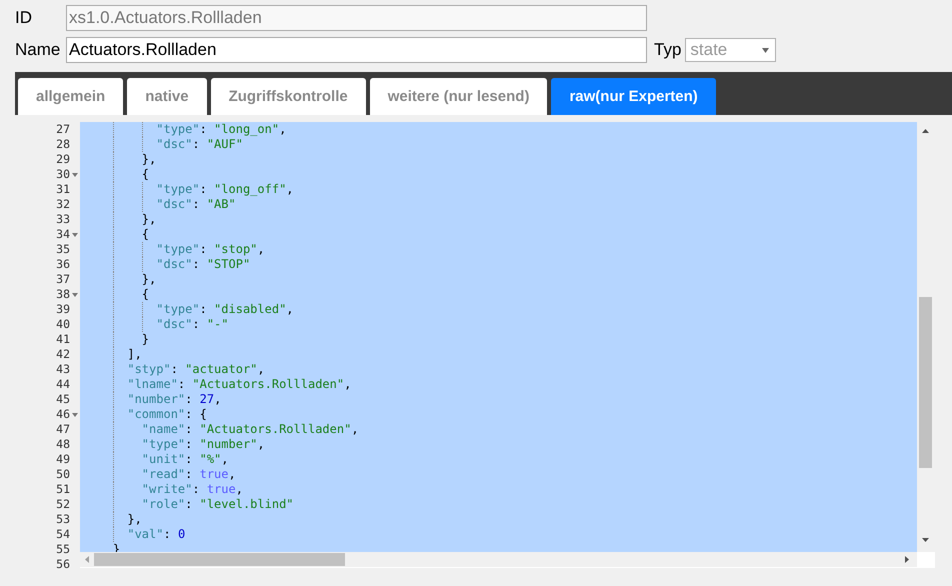  What do you see at coordinates (63, 399) in the screenshot?
I see `line-number: 45` at bounding box center [63, 399].